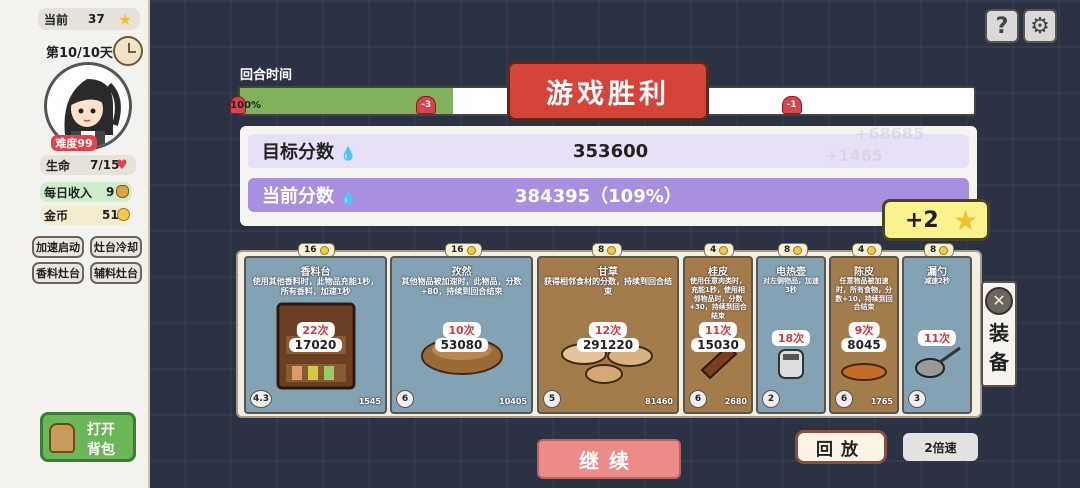  What do you see at coordinates (864, 294) in the screenshot?
I see `card-description: 任意物品被加速时，所有食物，分数+10，持续到回合结束` at bounding box center [864, 294].